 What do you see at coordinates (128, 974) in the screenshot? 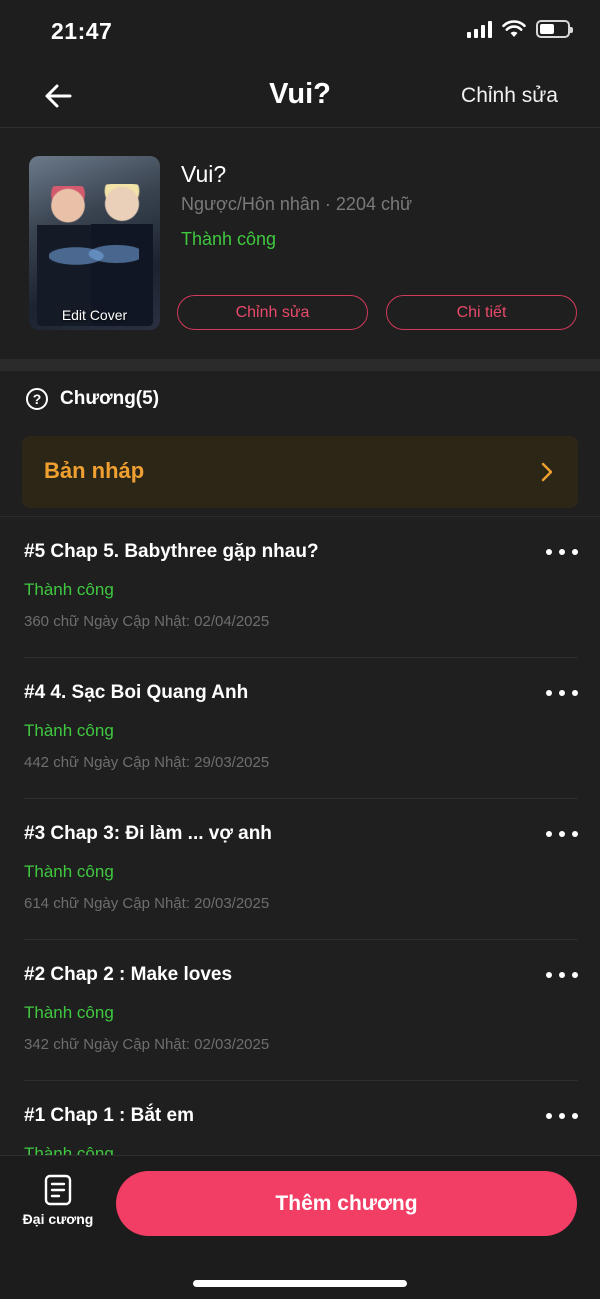
I see `chapter-title: #2 Chap 2 : Make loves` at bounding box center [128, 974].